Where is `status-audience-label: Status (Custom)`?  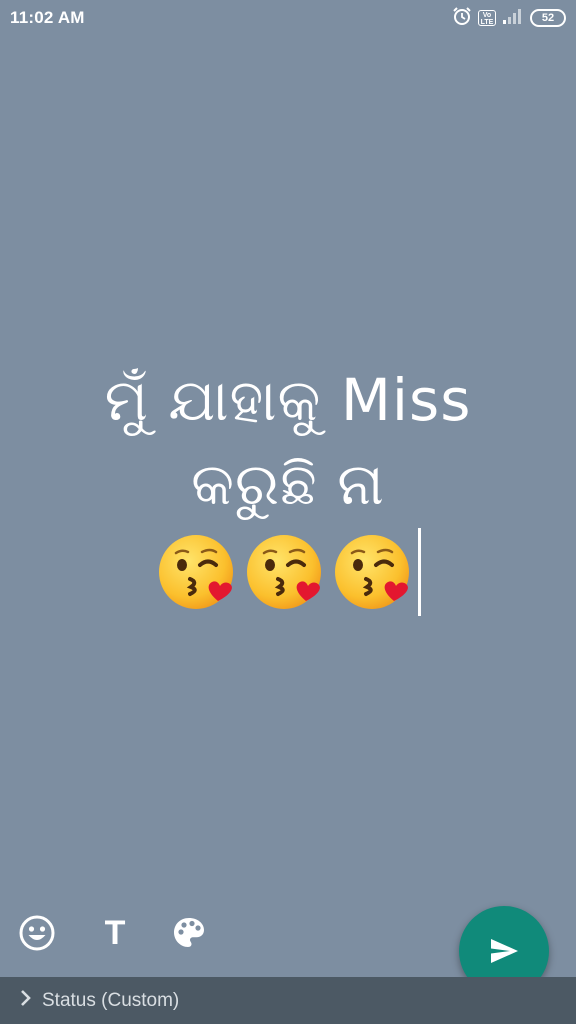 status-audience-label: Status (Custom) is located at coordinates (111, 1000).